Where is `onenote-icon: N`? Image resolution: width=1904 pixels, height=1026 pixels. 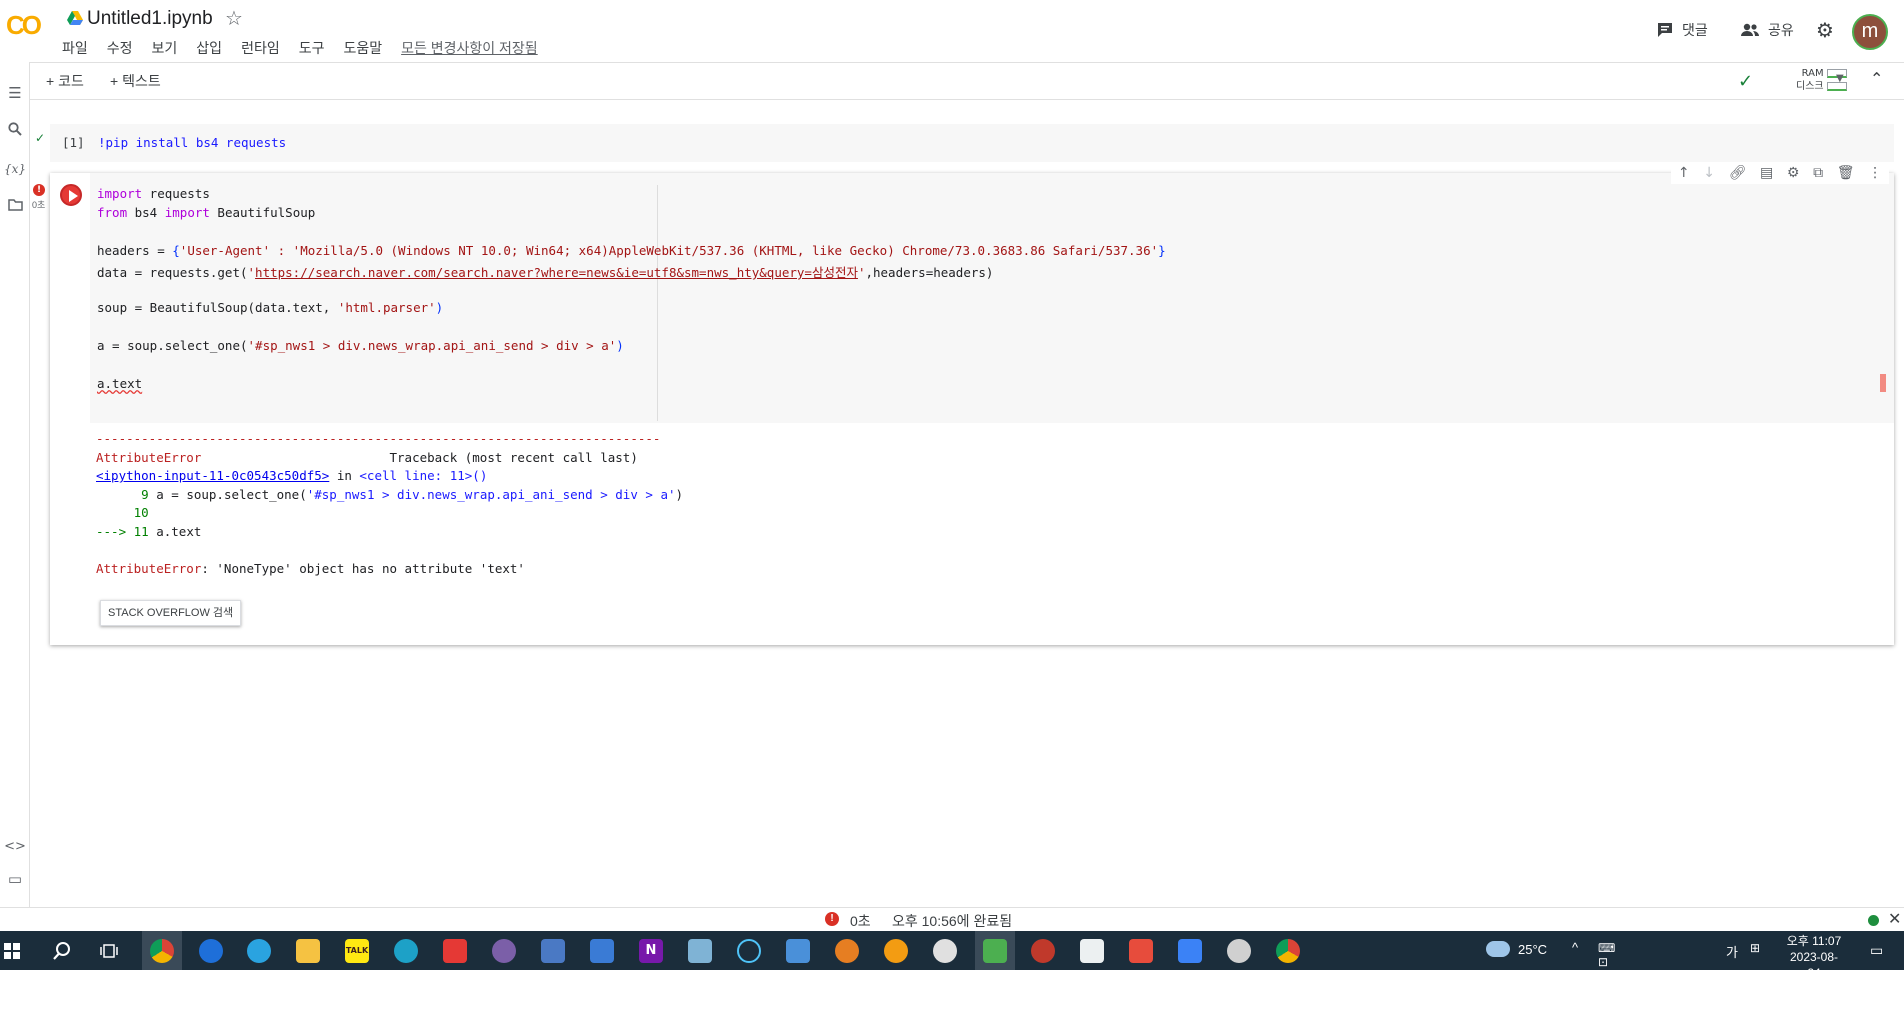
onenote-icon: N is located at coordinates (651, 951).